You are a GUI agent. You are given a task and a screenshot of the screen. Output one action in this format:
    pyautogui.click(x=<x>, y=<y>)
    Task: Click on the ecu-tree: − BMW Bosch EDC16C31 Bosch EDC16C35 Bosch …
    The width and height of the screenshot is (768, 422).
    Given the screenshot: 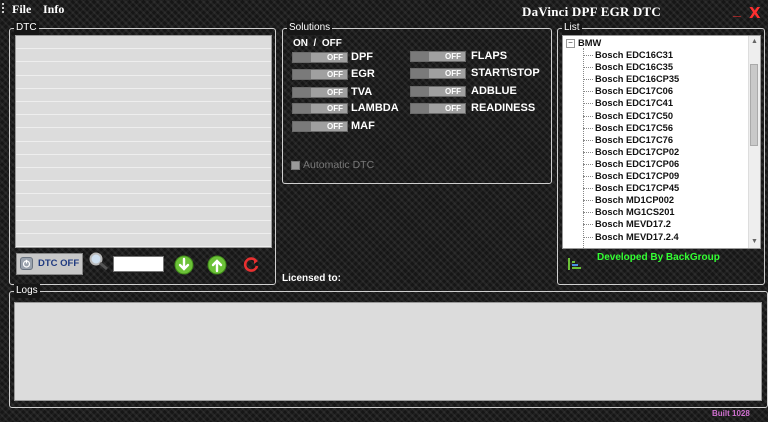 What is the action you would take?
    pyautogui.click(x=661, y=142)
    